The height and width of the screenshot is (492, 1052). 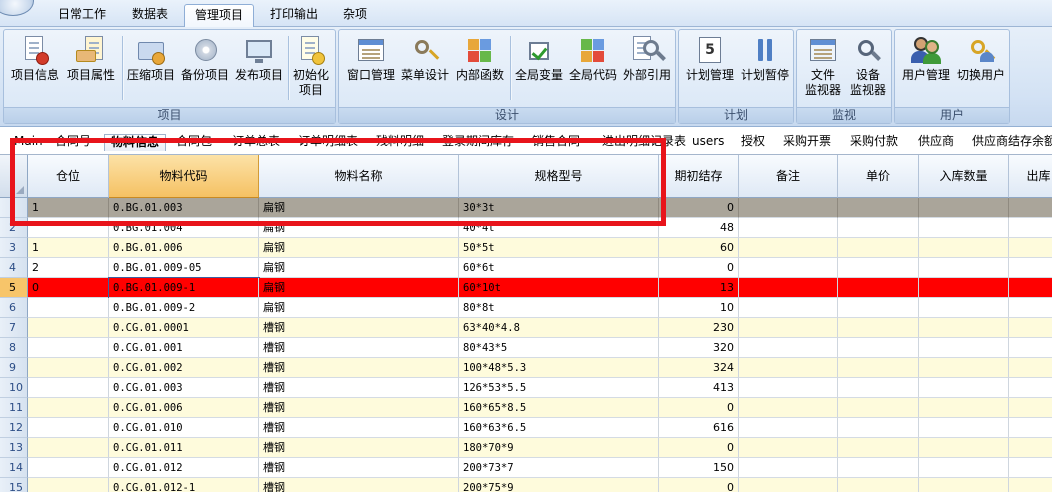 What do you see at coordinates (559, 428) in the screenshot?
I see `cell-spec: 160*63*6.5` at bounding box center [559, 428].